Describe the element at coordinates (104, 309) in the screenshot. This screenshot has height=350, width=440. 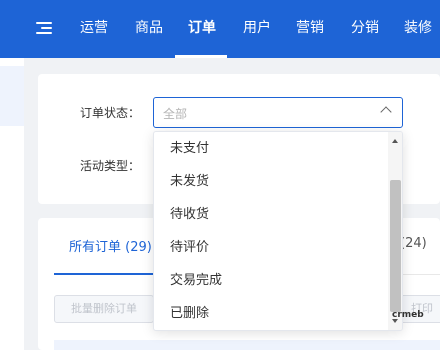
I see `batch-delete-button: 批量删除订单` at that location.